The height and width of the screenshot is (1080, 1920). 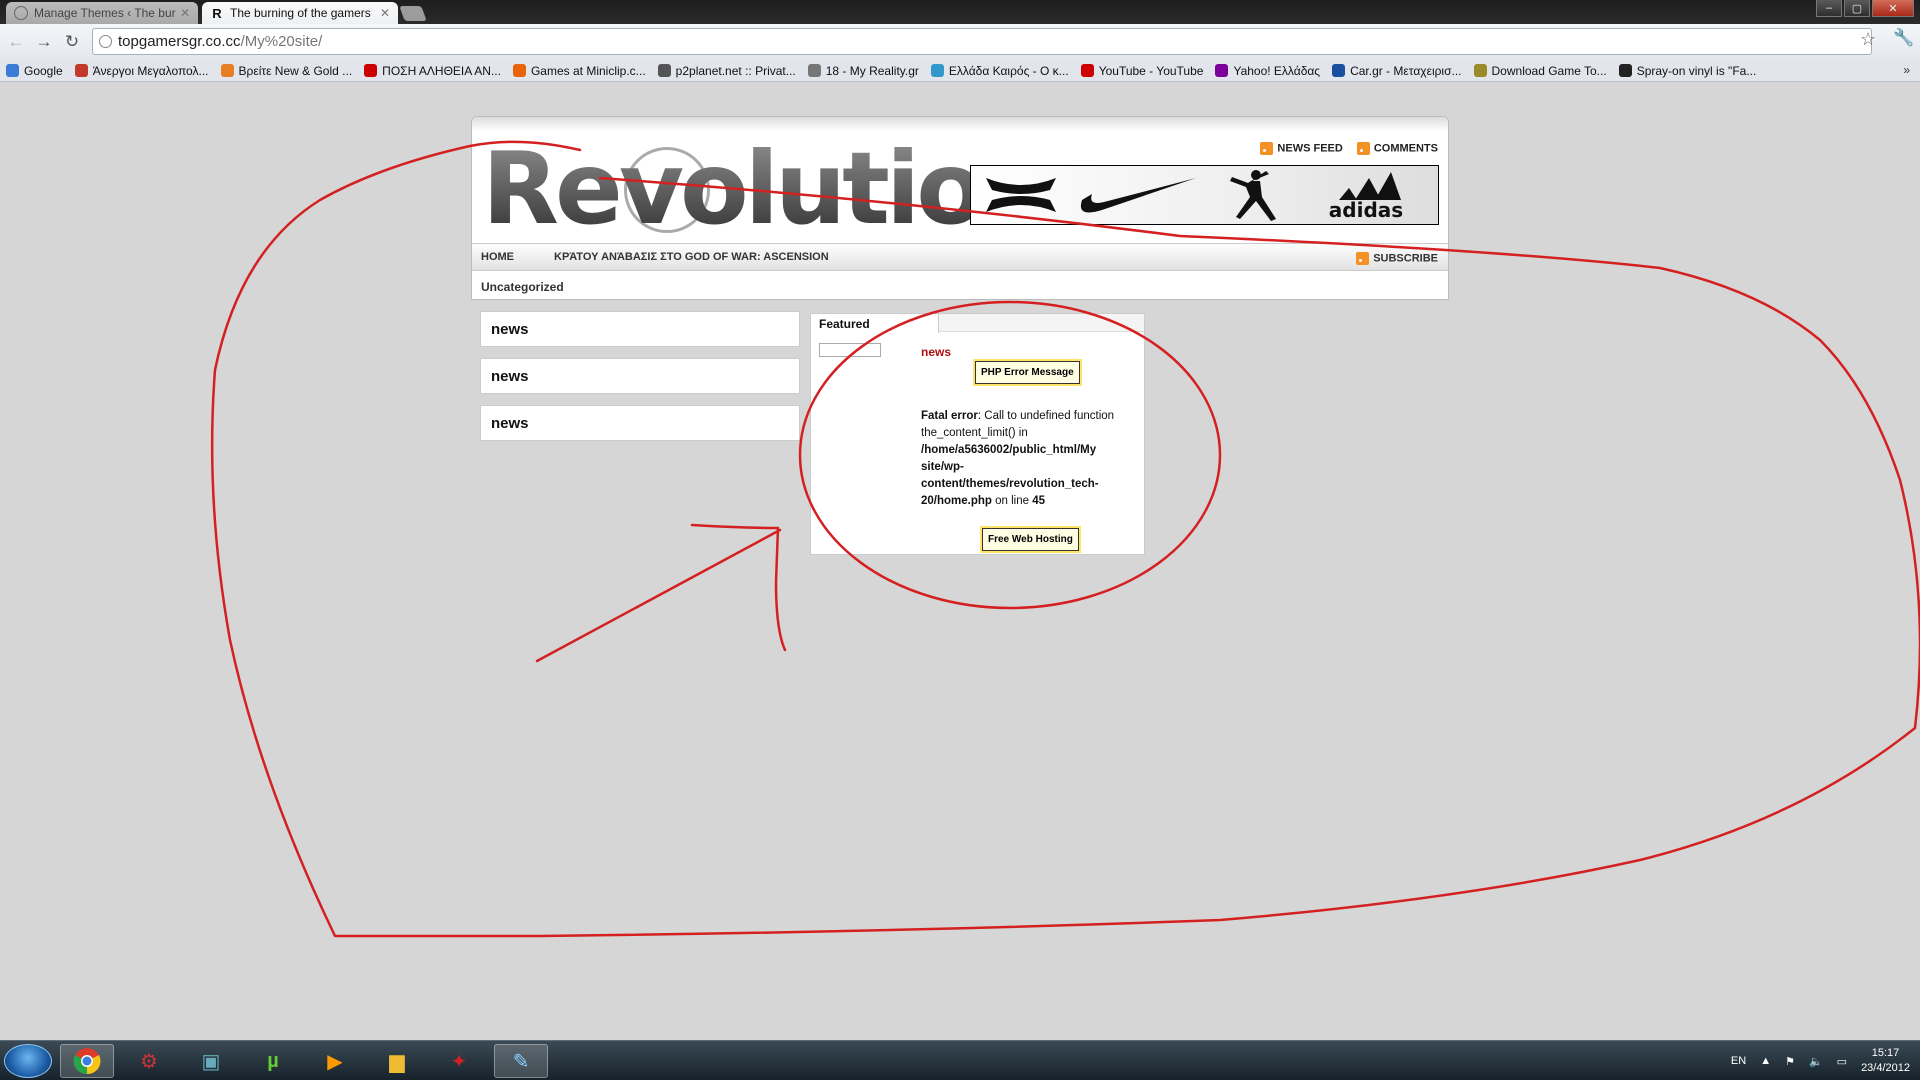 I want to click on chevron-right-icon: », so click(x=1906, y=70).